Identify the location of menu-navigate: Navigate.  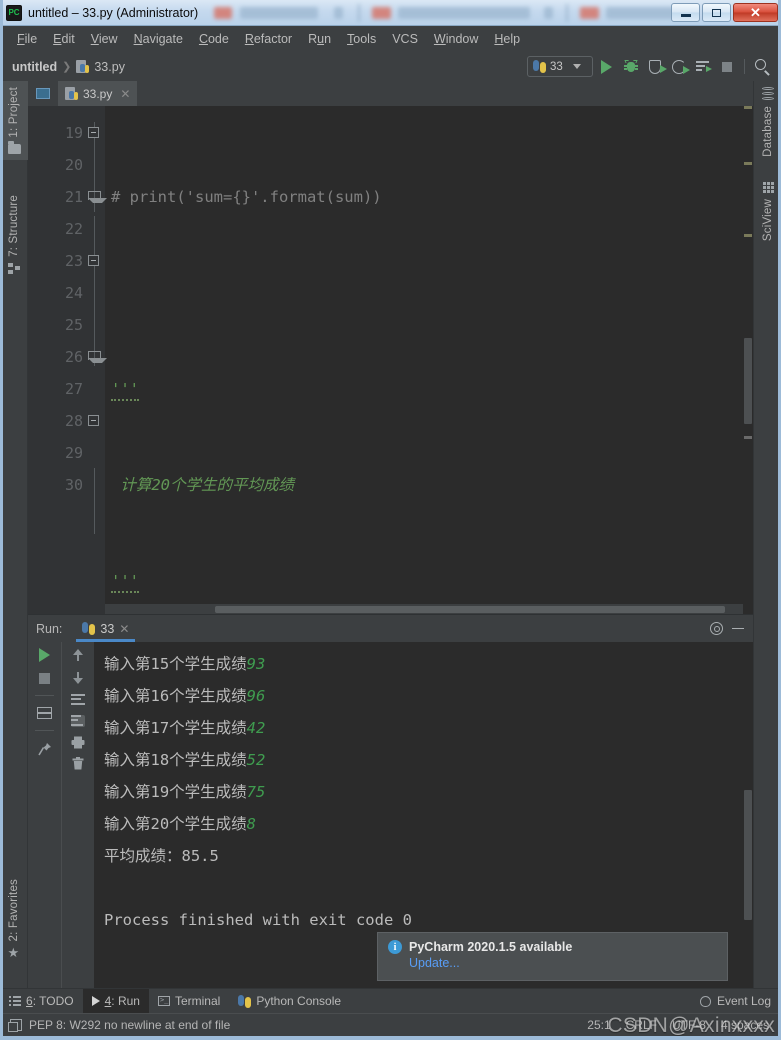
(158, 39).